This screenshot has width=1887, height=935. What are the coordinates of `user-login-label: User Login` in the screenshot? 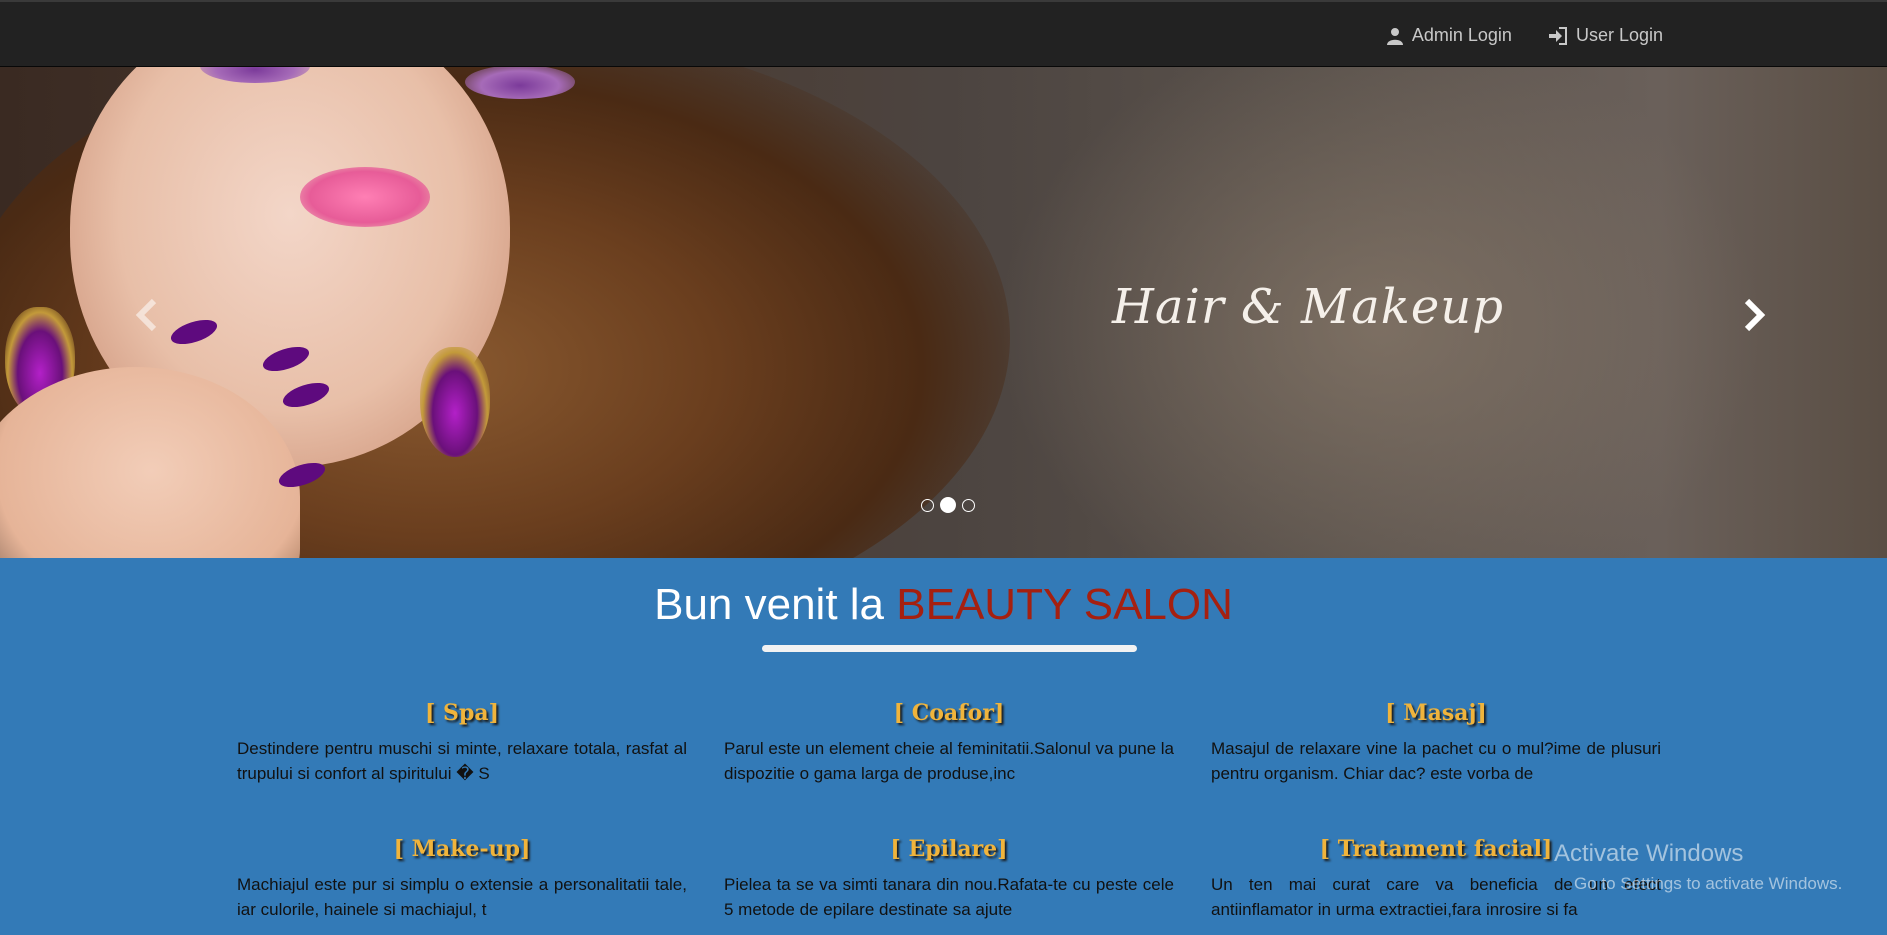 It's located at (1619, 35).